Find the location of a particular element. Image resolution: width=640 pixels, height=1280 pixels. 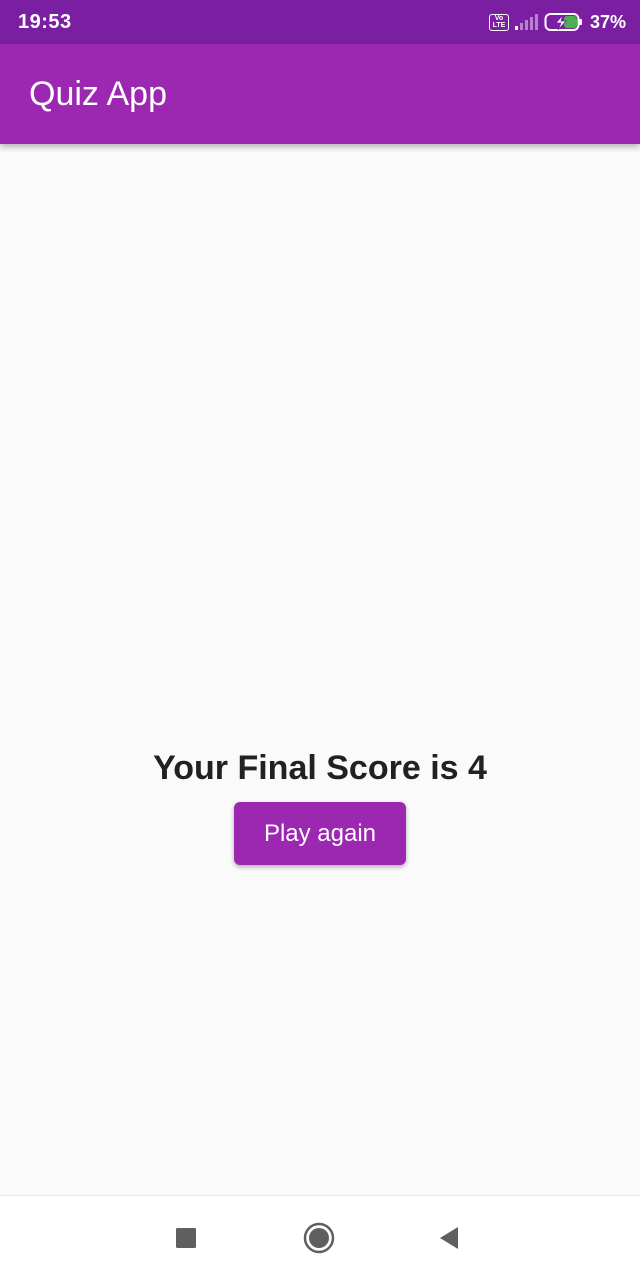

system-navigation-bar is located at coordinates (320, 1237).